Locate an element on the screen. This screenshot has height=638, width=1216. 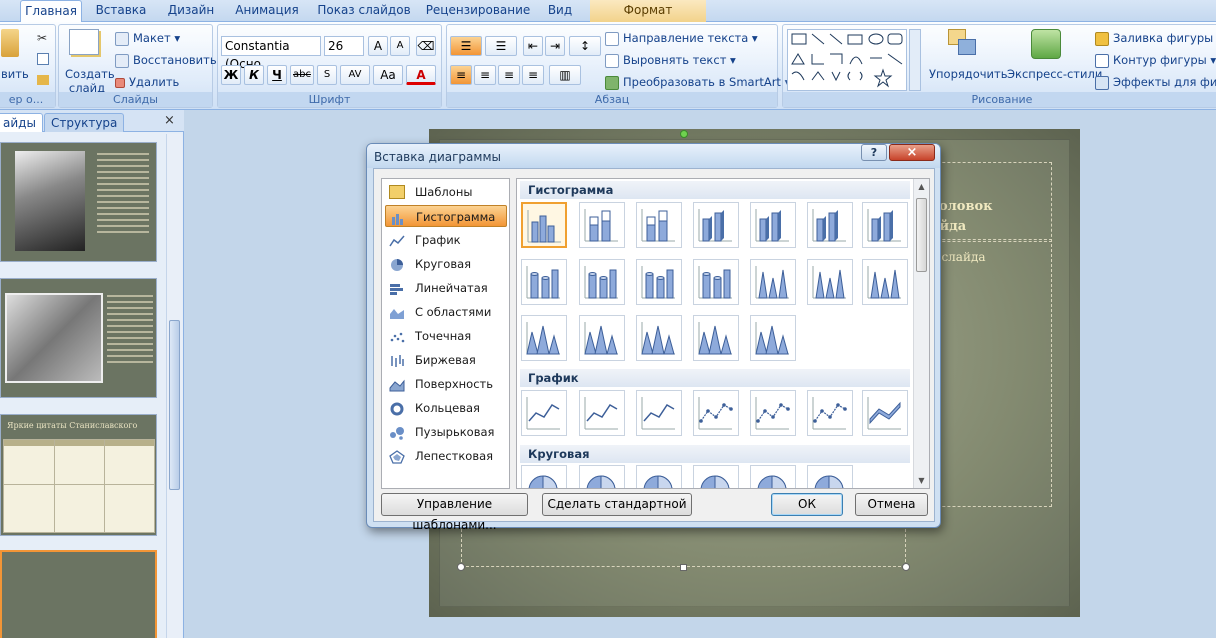
bold-button: Ж is located at coordinates (231, 75).